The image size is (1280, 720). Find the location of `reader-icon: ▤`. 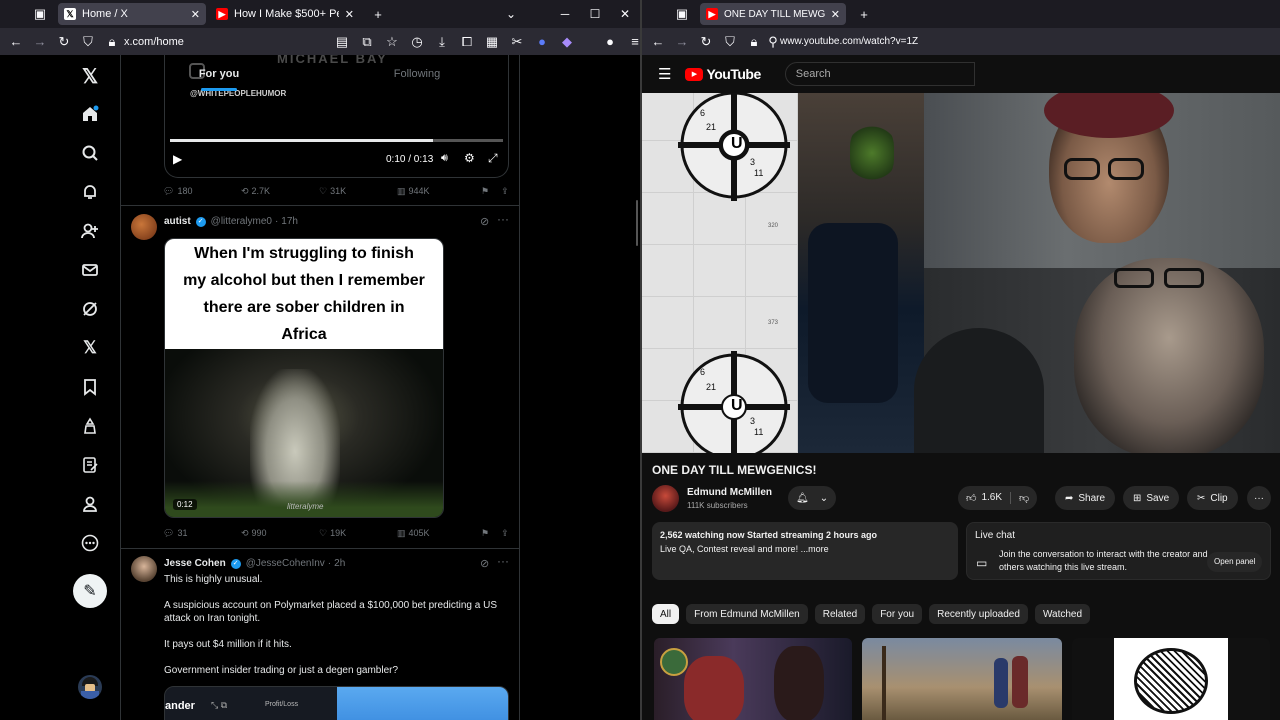

reader-icon: ▤ is located at coordinates (342, 42).